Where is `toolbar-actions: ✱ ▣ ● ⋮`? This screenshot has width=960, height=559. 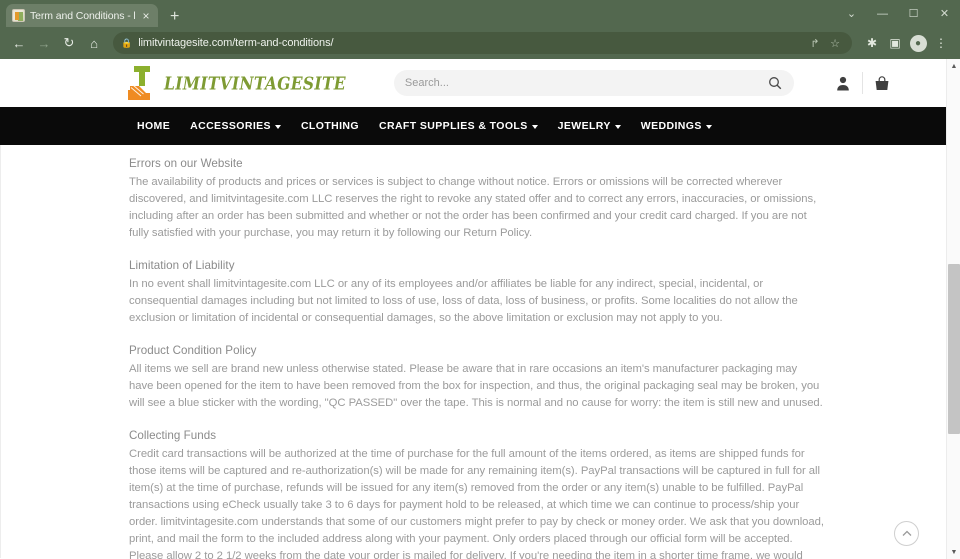
toolbar-actions: ✱ ▣ ● ⋮ is located at coordinates (906, 43).